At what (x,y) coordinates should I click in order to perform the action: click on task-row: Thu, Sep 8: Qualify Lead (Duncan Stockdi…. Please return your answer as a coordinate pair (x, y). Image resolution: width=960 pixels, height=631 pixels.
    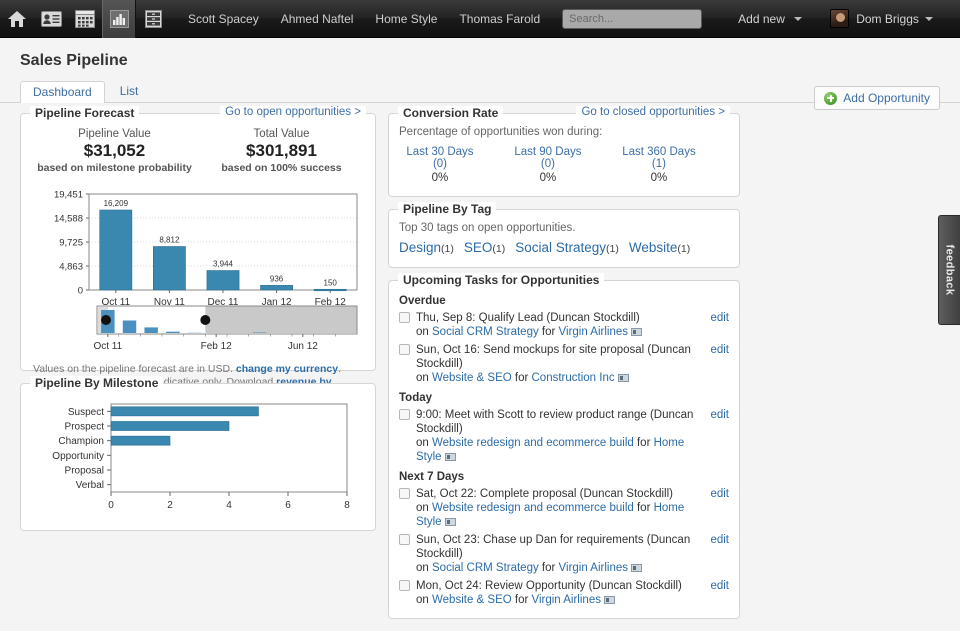
    Looking at the image, I should click on (564, 326).